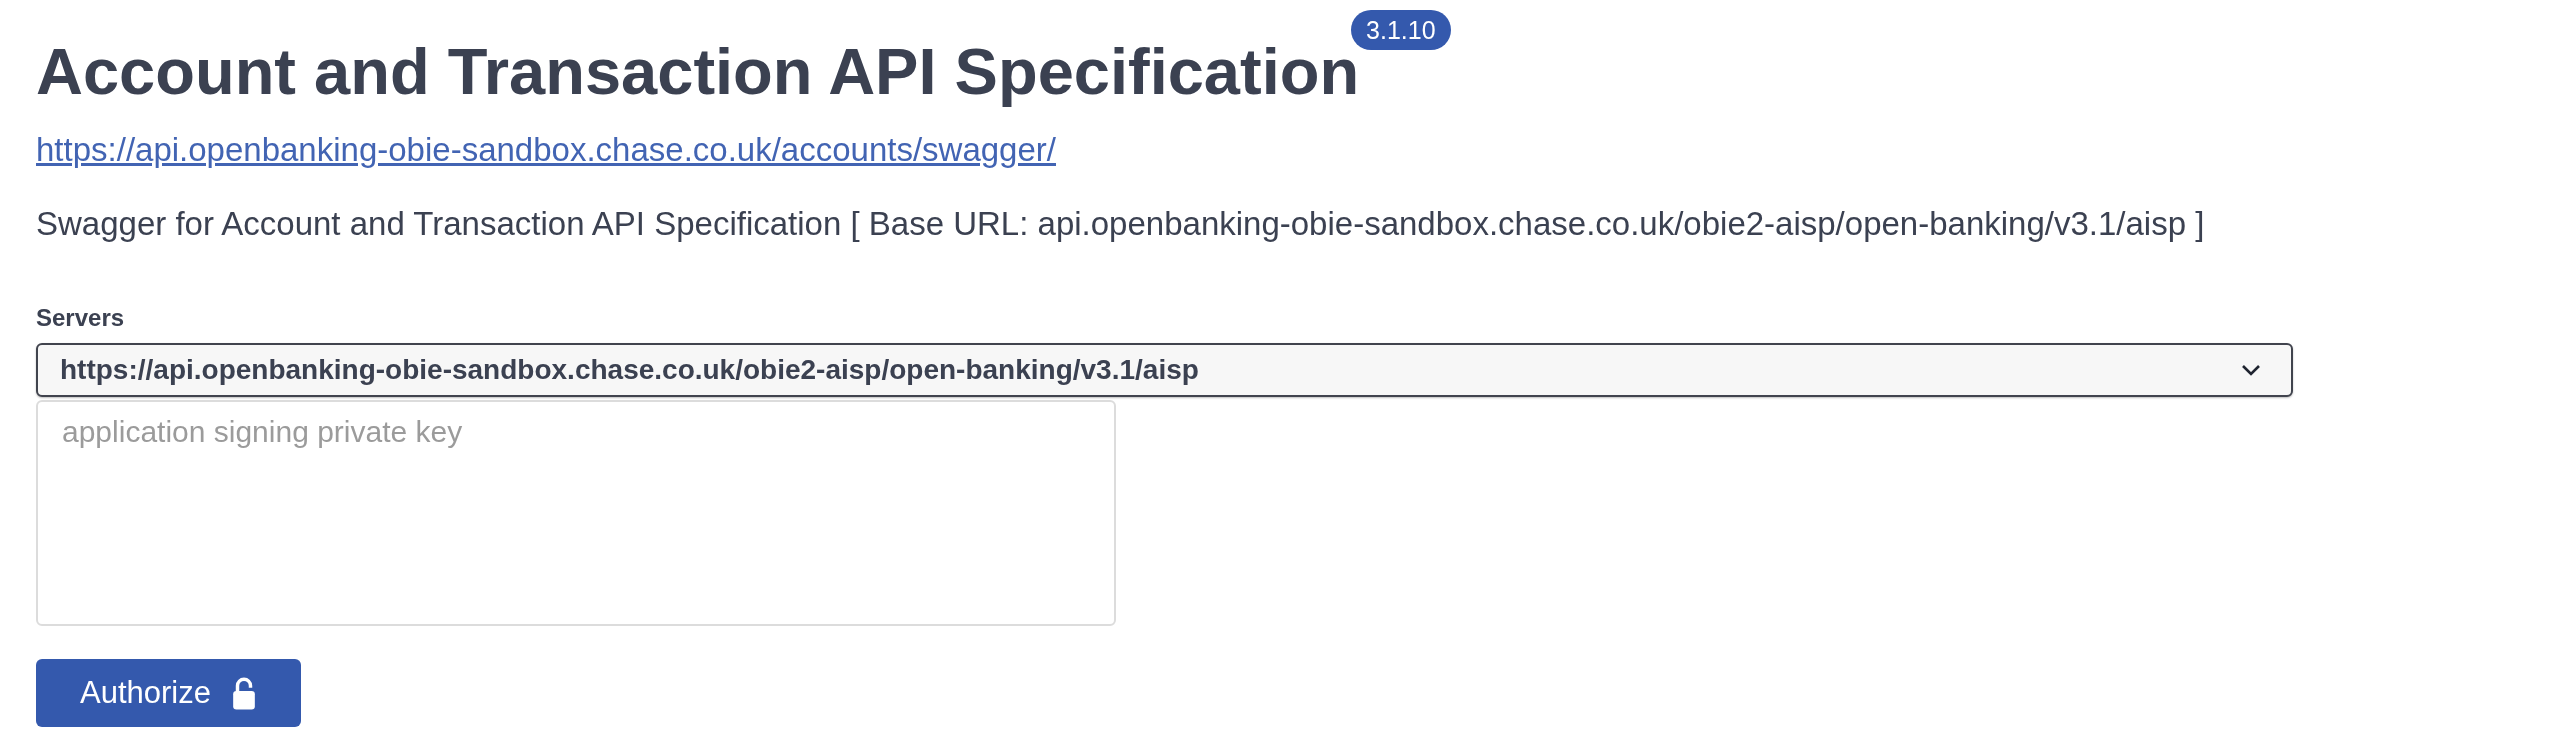 Image resolution: width=2566 pixels, height=744 pixels. What do you see at coordinates (168, 693) in the screenshot?
I see `authorize-button: Authorize` at bounding box center [168, 693].